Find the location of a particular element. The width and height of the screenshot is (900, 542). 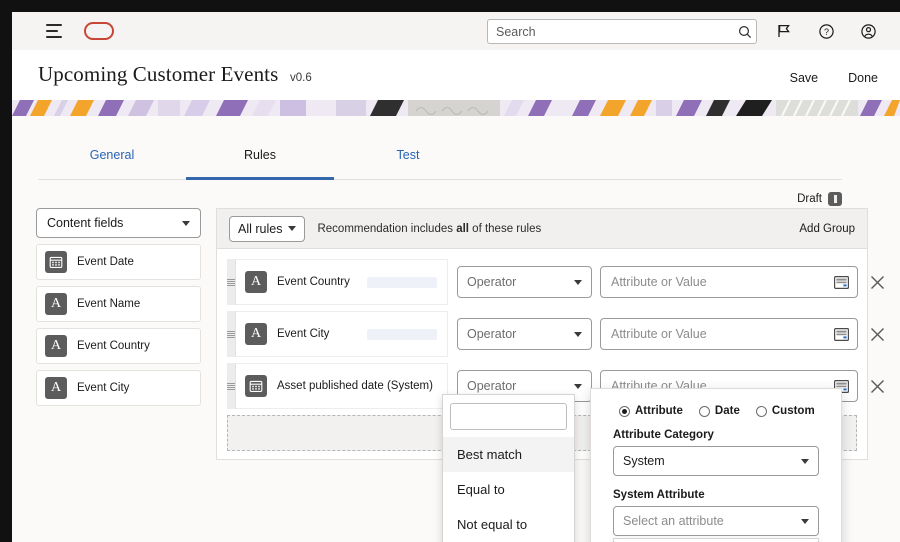

radio-date: Date is located at coordinates (719, 411).